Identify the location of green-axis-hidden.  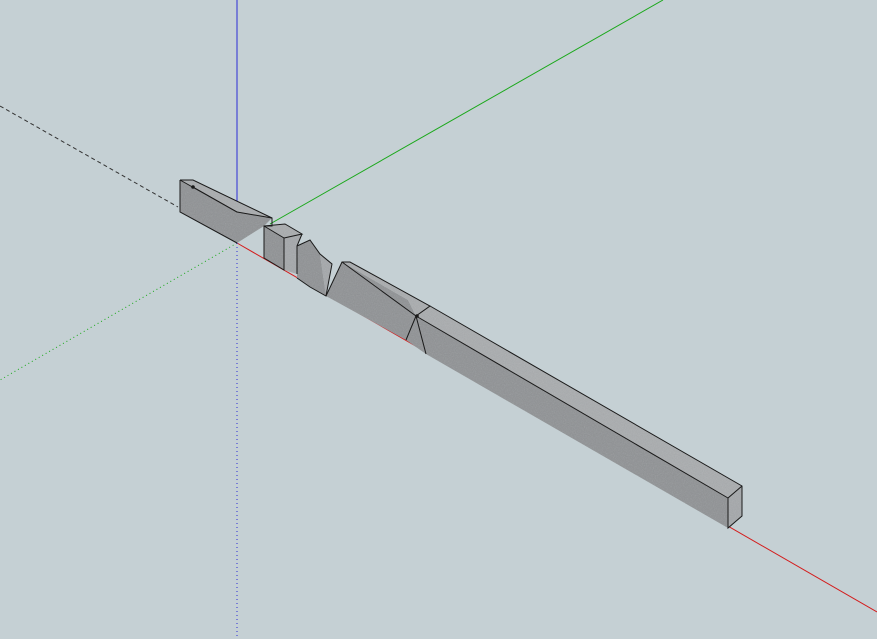
(119, 311).